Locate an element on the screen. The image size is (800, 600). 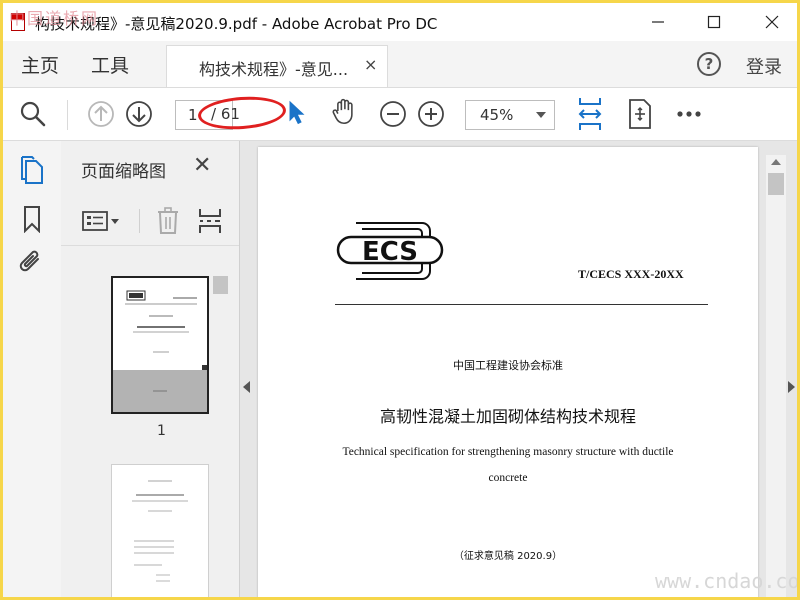
zoom-select: 45% is located at coordinates (510, 115).